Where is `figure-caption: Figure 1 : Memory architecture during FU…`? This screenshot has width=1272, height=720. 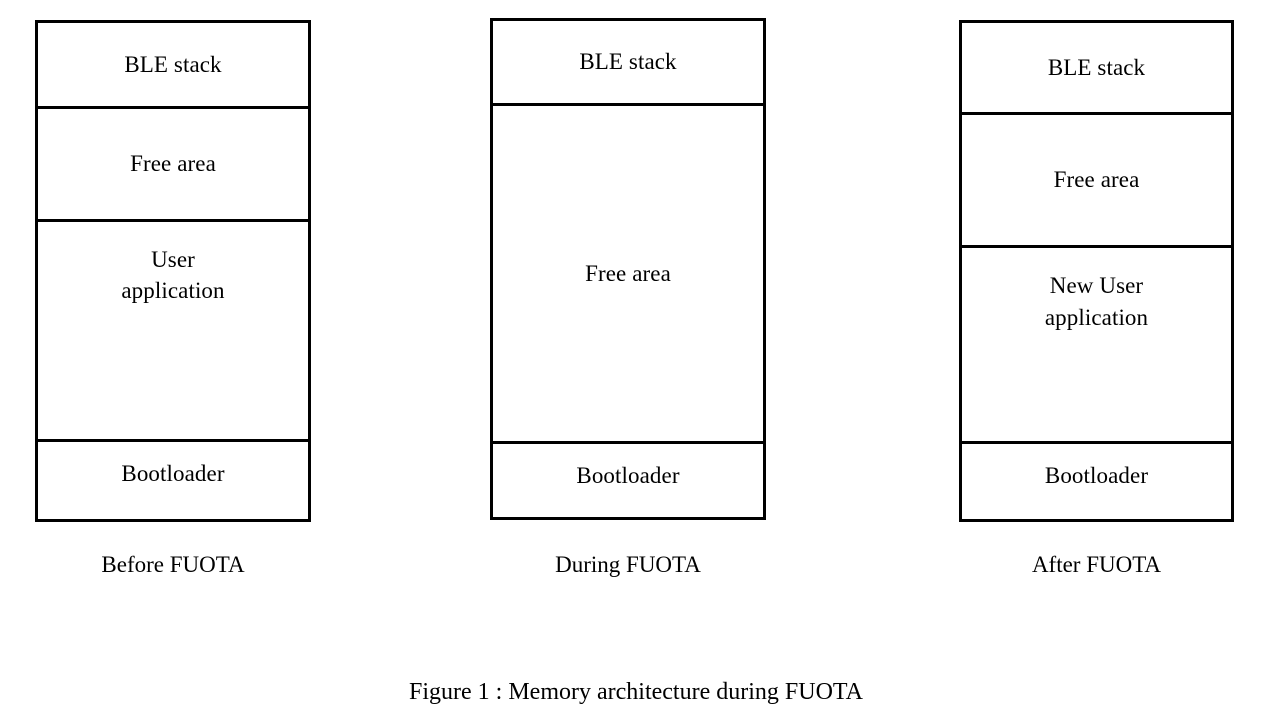 figure-caption: Figure 1 : Memory architecture during FU… is located at coordinates (636, 692).